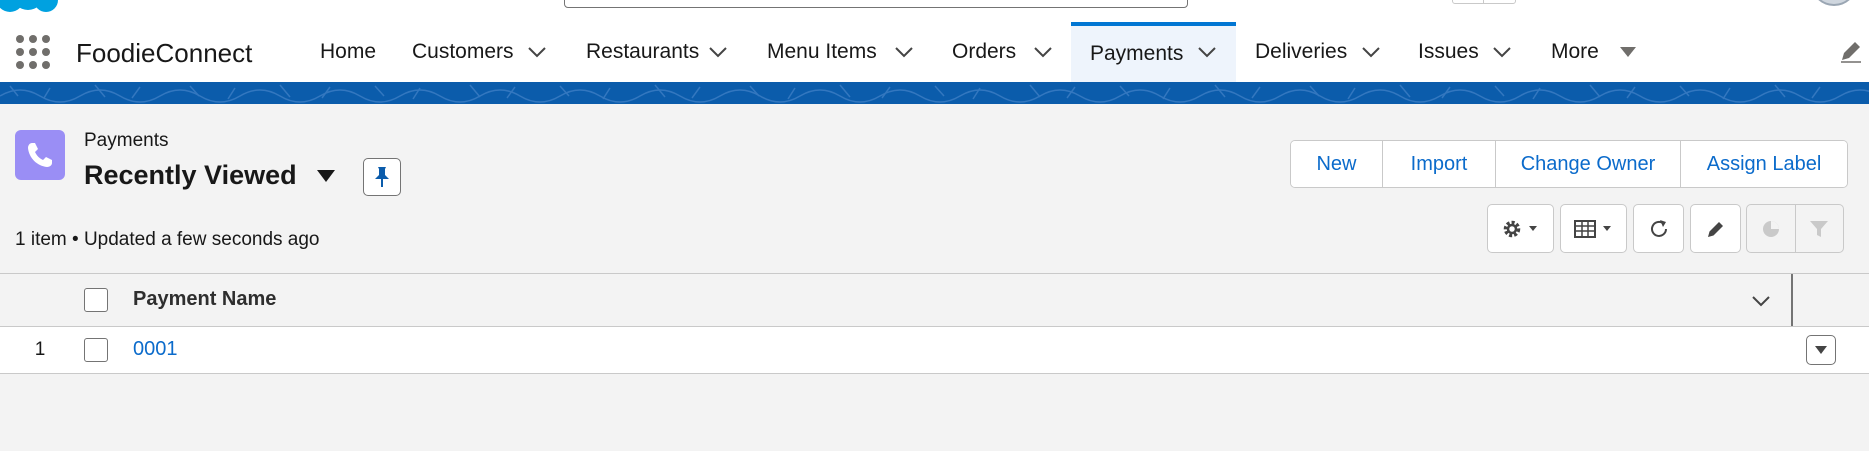 The width and height of the screenshot is (1869, 451). What do you see at coordinates (204, 299) in the screenshot?
I see `column-header-payment-name: Payment Name` at bounding box center [204, 299].